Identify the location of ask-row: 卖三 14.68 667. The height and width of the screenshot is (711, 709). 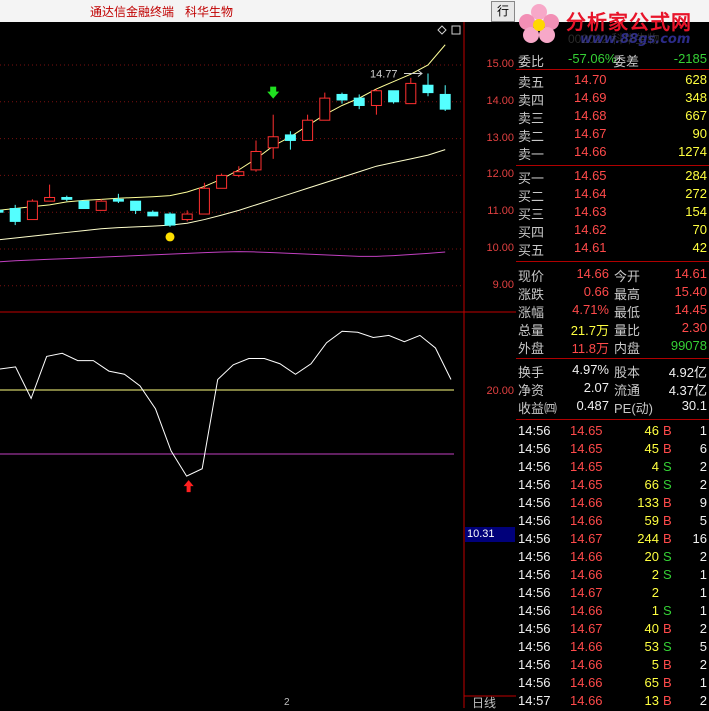
(612, 117).